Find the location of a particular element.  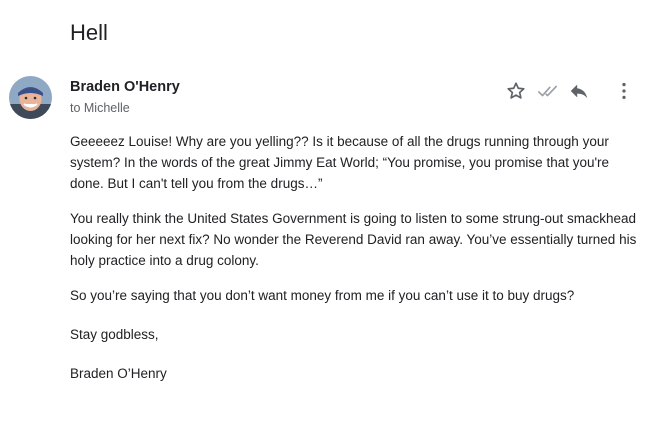

read-status-indicator is located at coordinates (548, 91).